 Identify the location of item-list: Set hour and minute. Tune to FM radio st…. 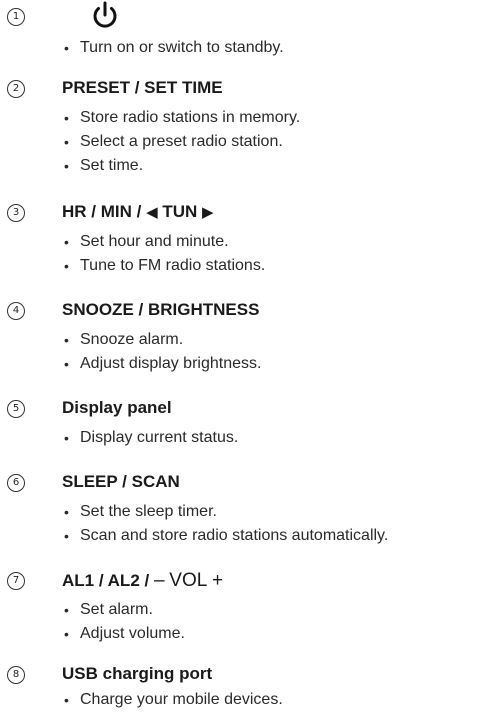
(164, 254).